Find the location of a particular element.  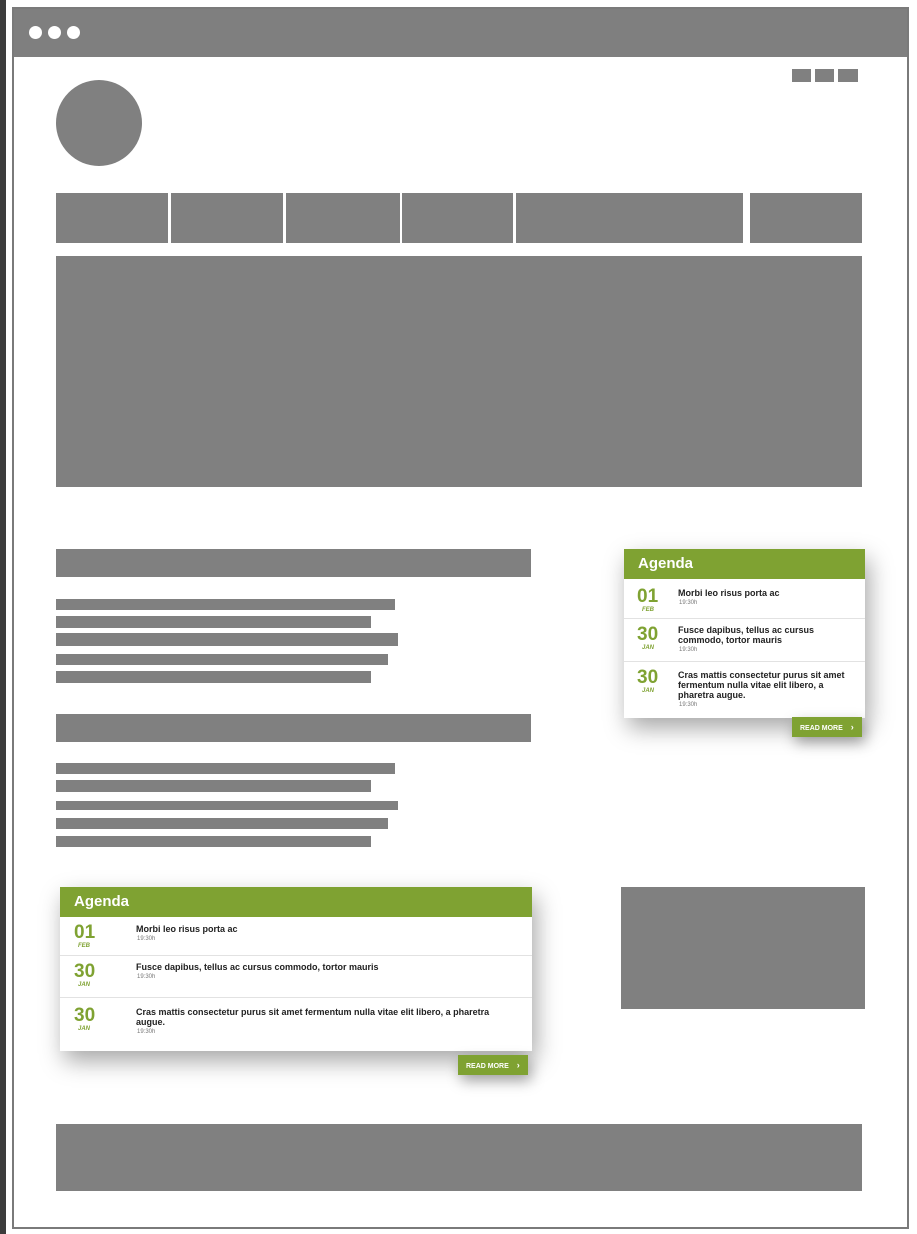

footer-placeholder is located at coordinates (459, 1157).